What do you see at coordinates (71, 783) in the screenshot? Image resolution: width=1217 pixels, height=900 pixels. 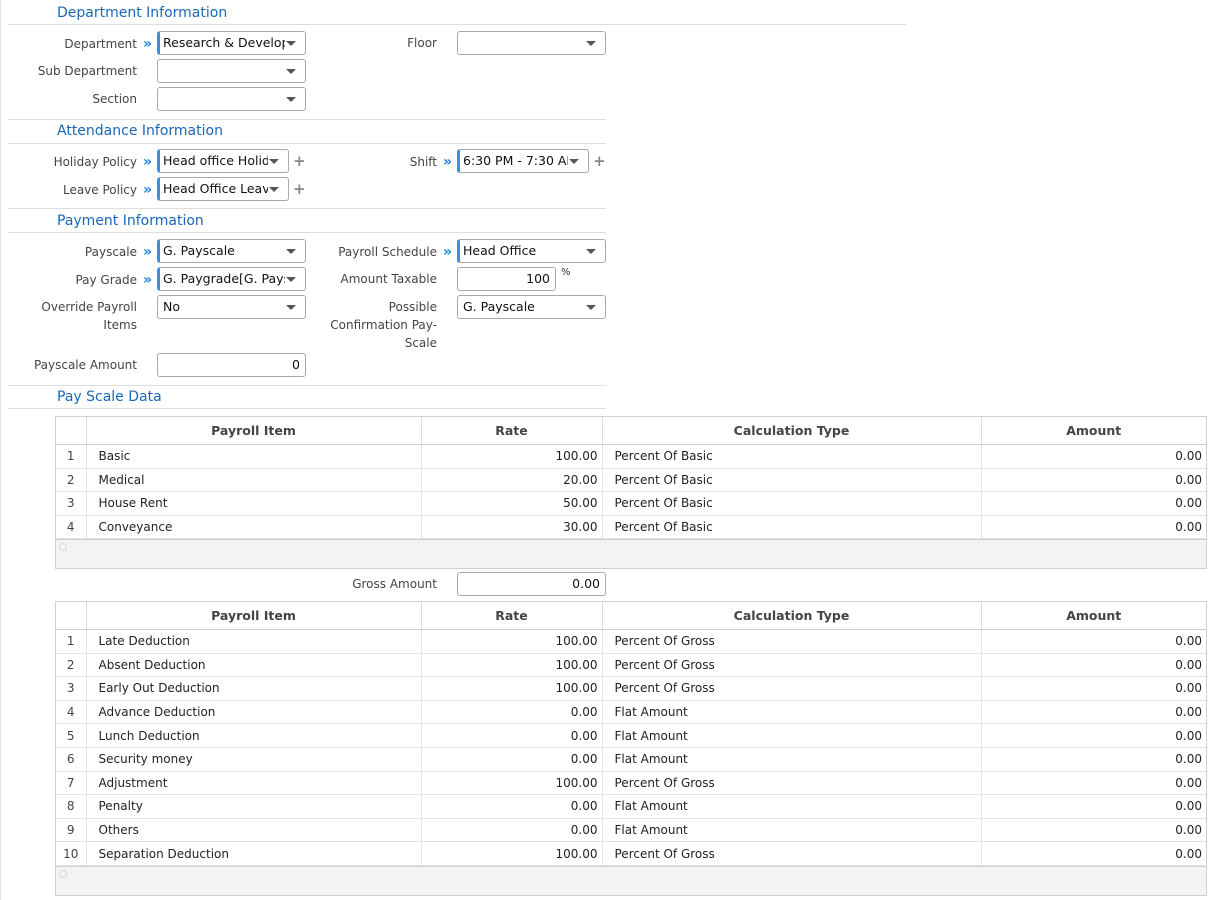 I see `row-number: 7` at bounding box center [71, 783].